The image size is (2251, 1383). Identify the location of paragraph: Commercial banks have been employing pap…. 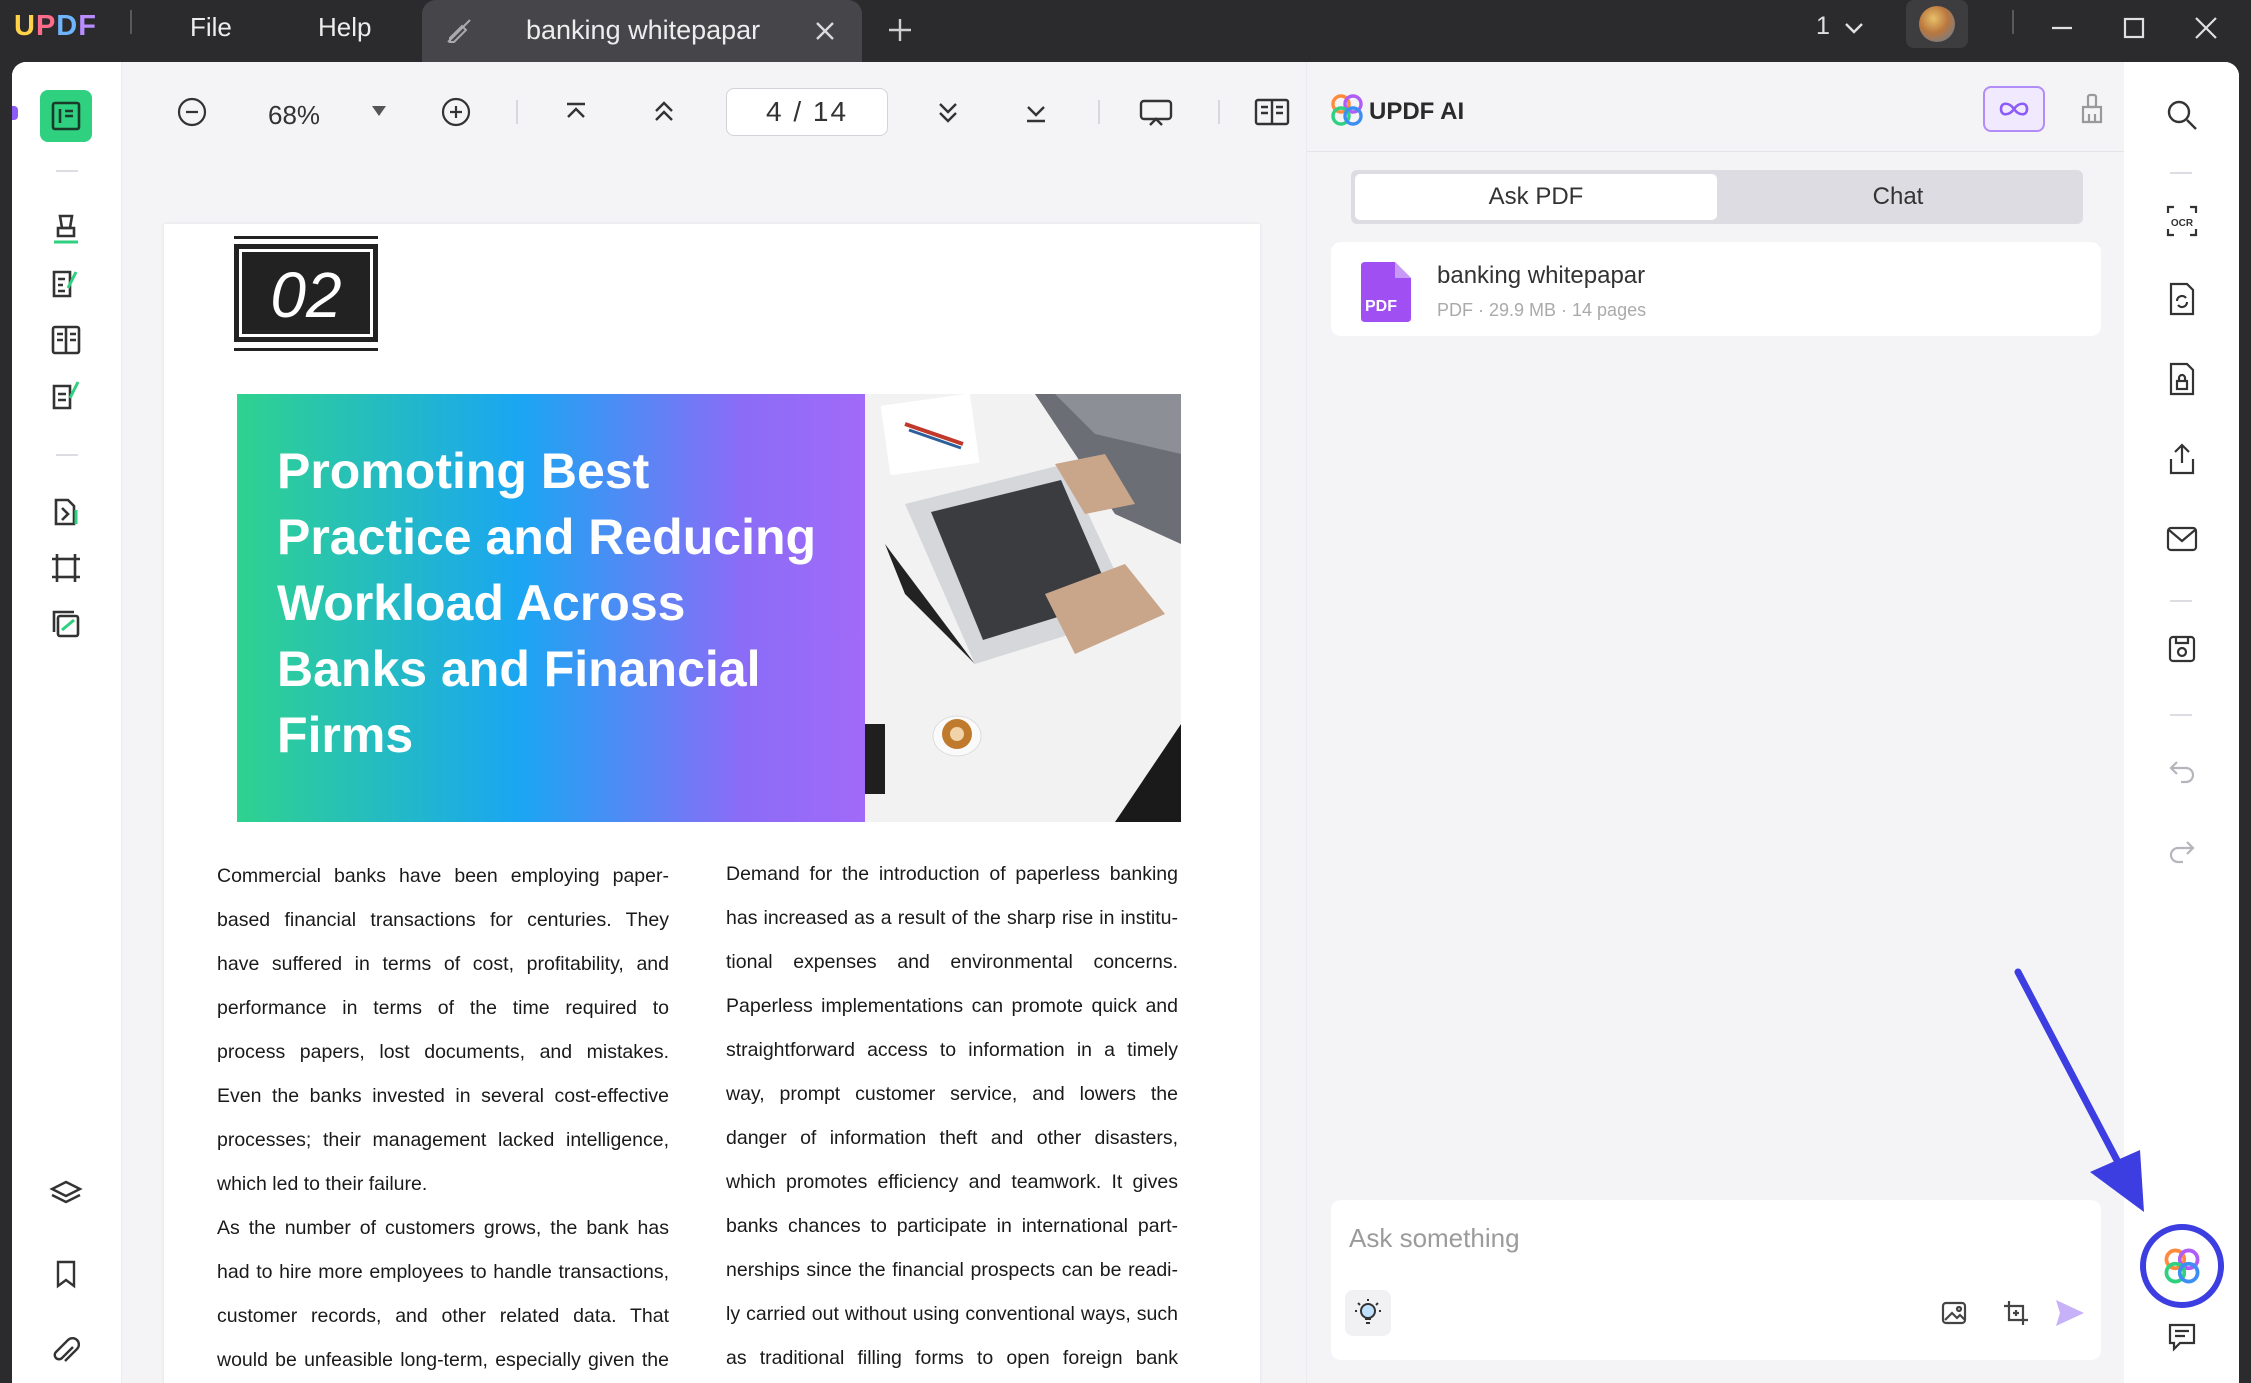
(443, 1030).